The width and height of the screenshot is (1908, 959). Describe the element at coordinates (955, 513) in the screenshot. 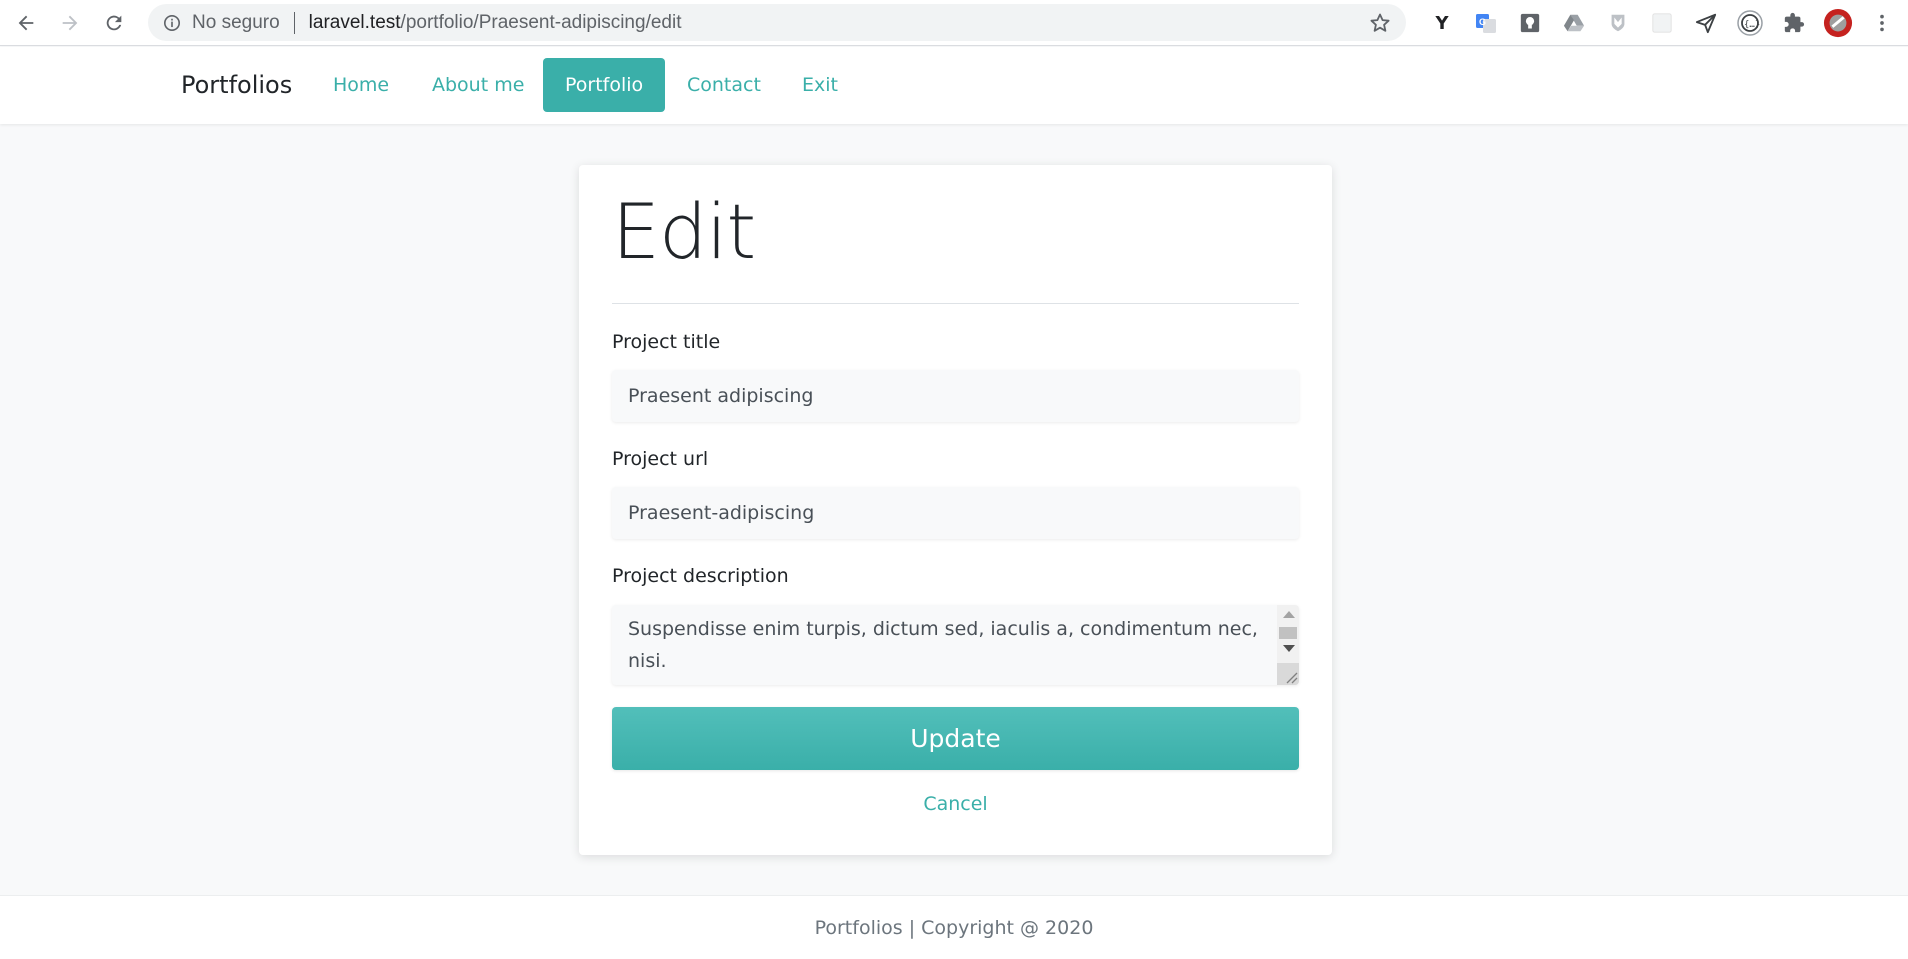

I see `project-url-input: Praesent-adipiscing` at that location.